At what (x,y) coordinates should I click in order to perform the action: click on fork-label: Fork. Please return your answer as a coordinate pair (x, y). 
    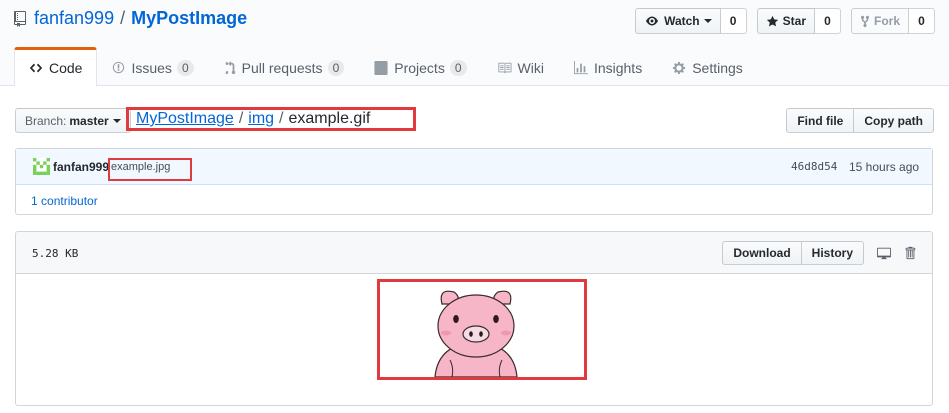
    Looking at the image, I should click on (886, 21).